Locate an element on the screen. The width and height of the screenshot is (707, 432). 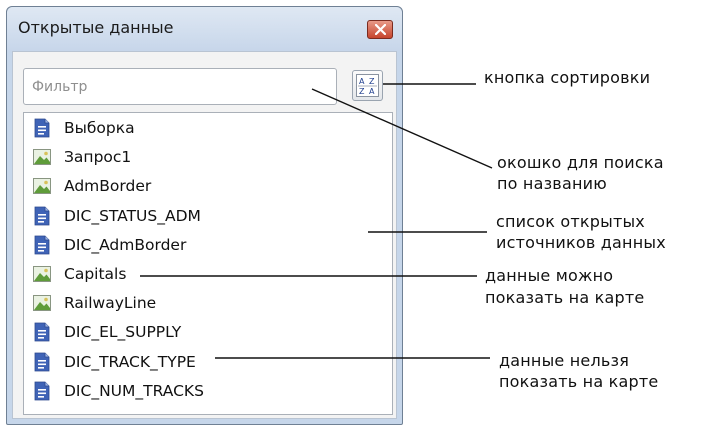
annotation-list-line1: список открытых is located at coordinates (570, 221).